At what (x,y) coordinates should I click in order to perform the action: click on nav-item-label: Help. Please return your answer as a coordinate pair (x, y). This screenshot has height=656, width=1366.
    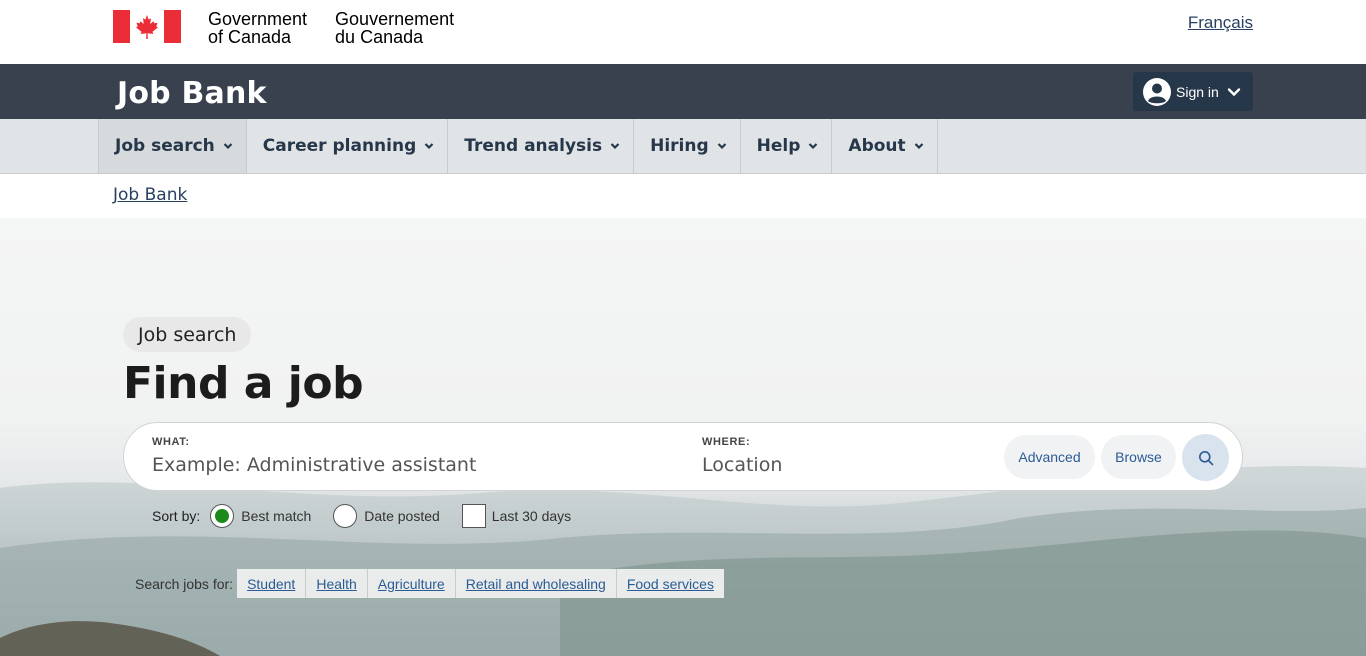
    Looking at the image, I should click on (778, 146).